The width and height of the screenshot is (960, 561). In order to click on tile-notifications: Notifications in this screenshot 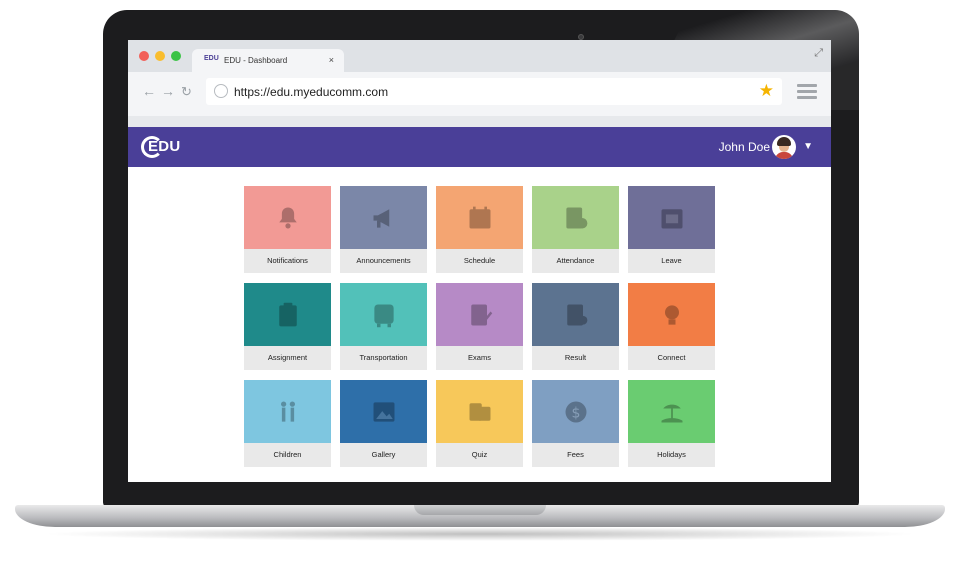, I will do `click(287, 229)`.